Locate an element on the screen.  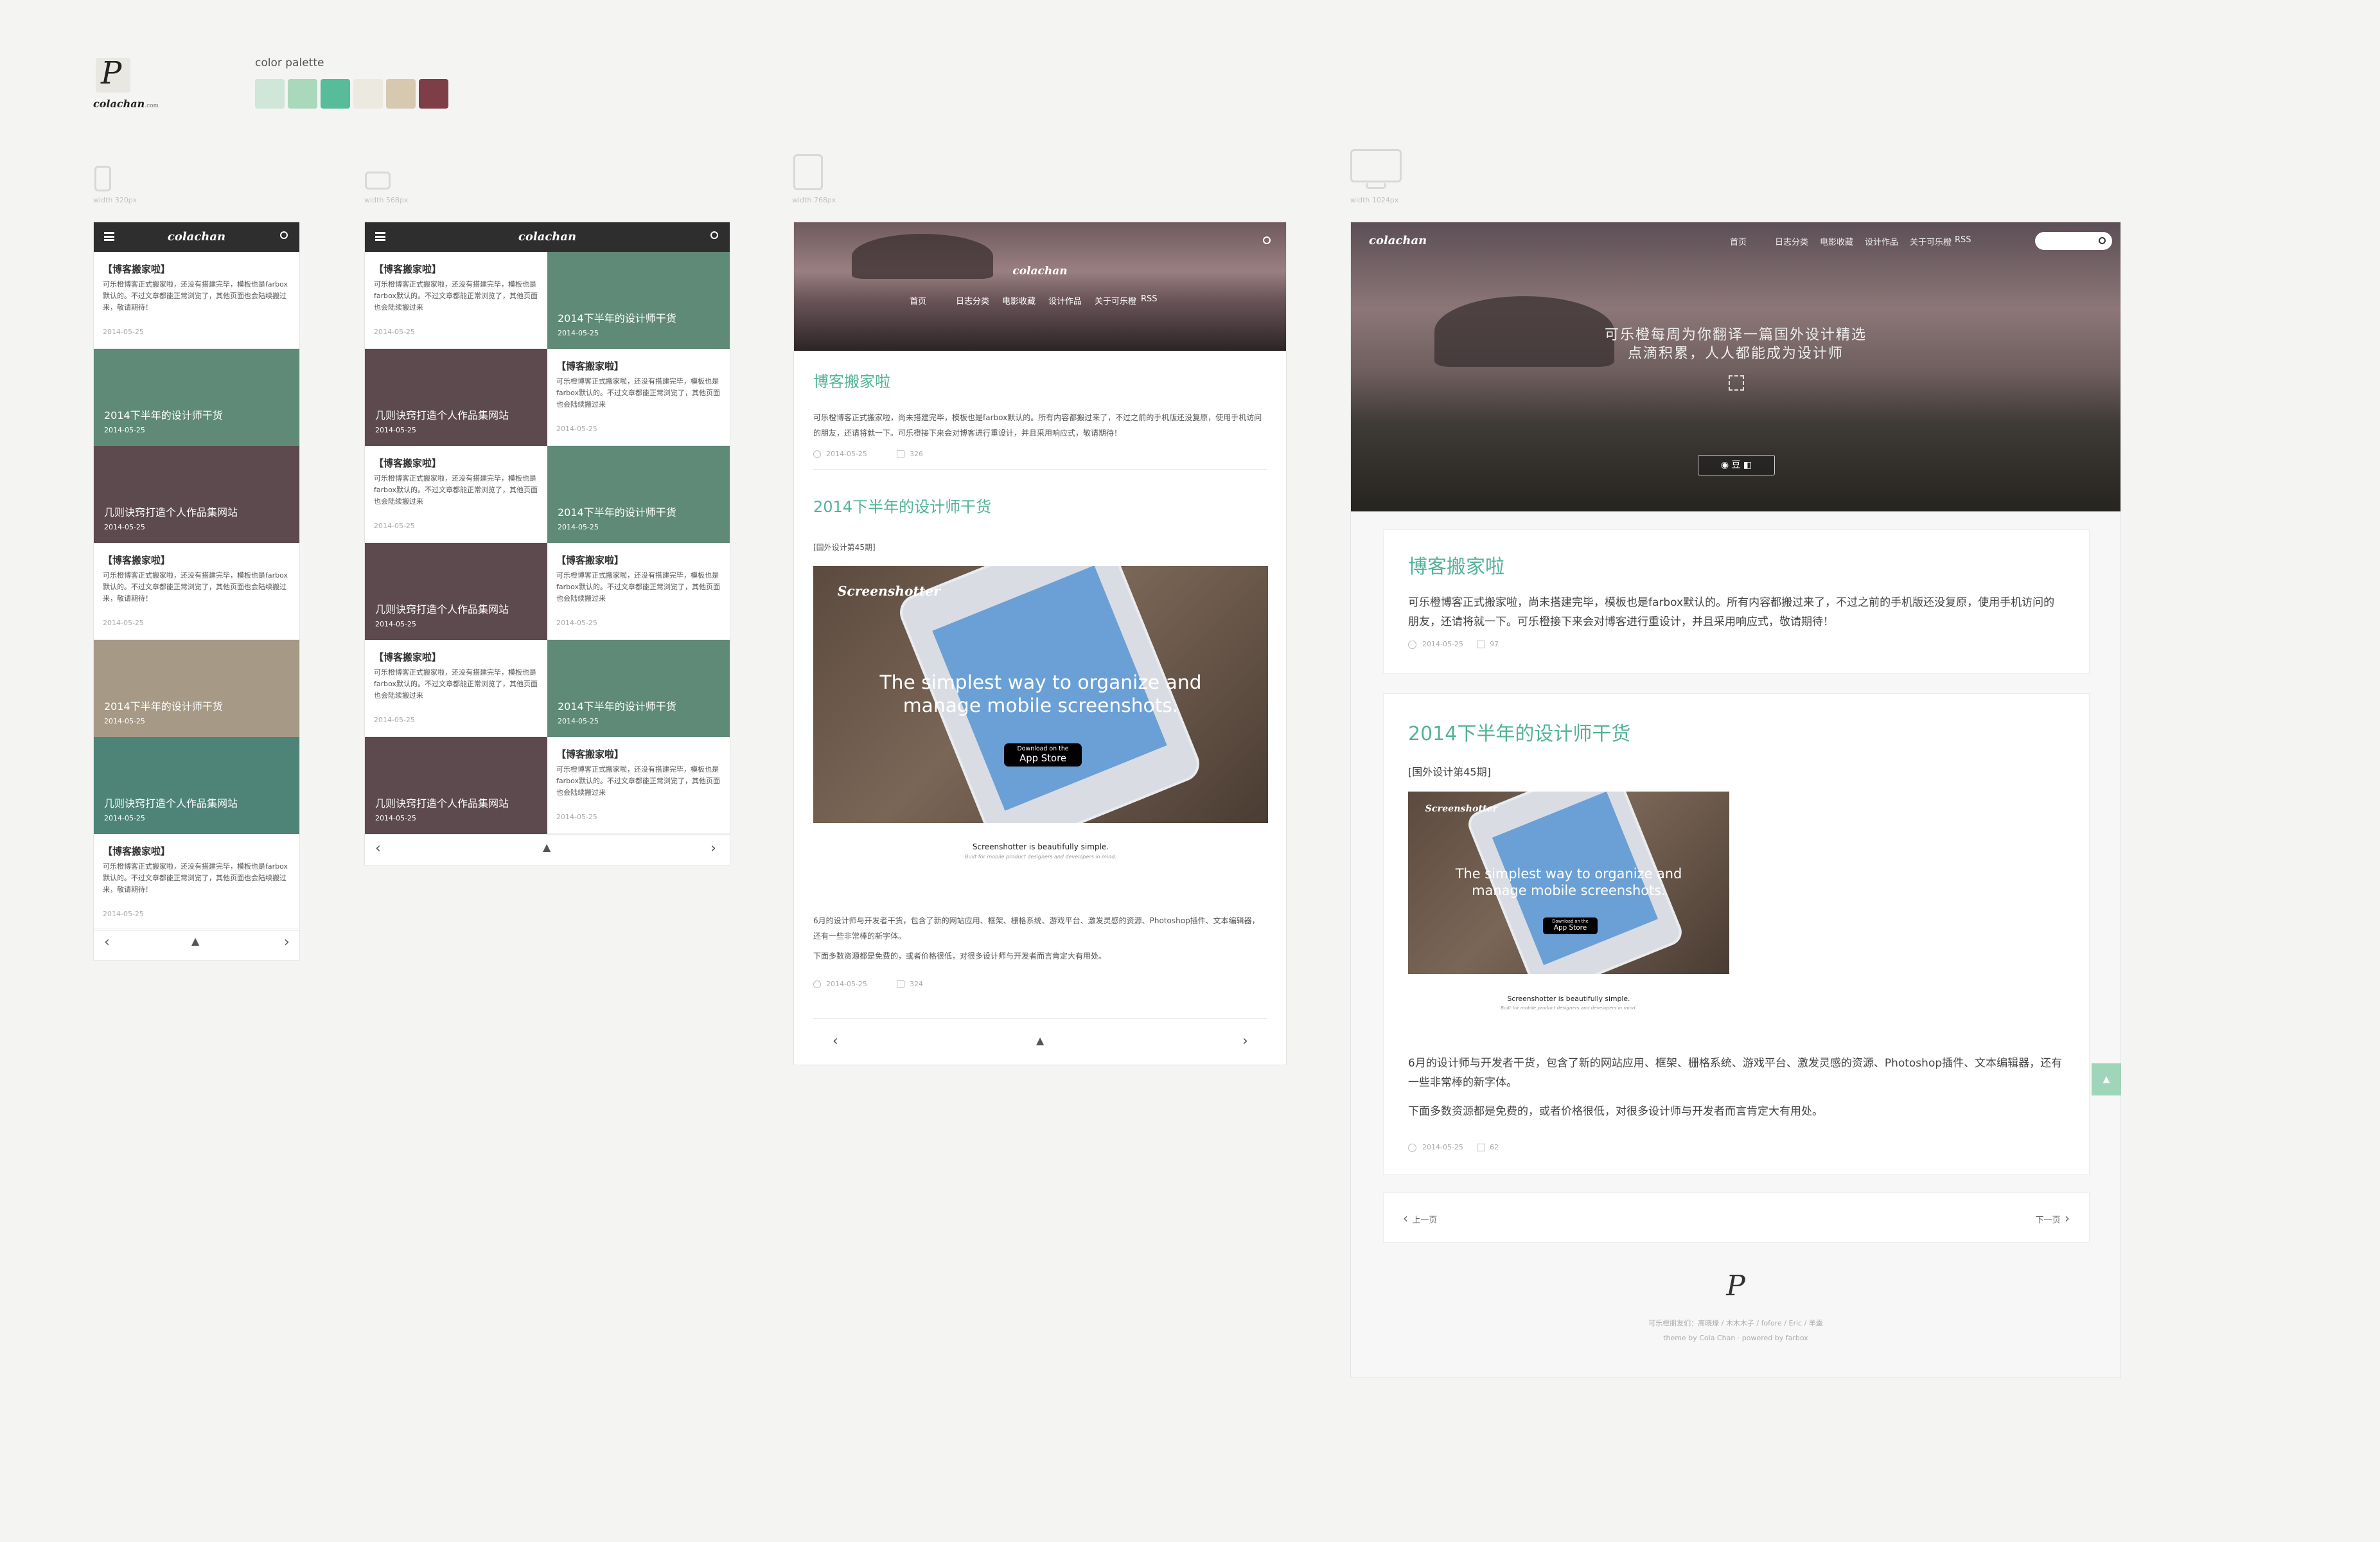
tablet-post-2-title: 2014下半年的设计师干货 is located at coordinates (902, 505).